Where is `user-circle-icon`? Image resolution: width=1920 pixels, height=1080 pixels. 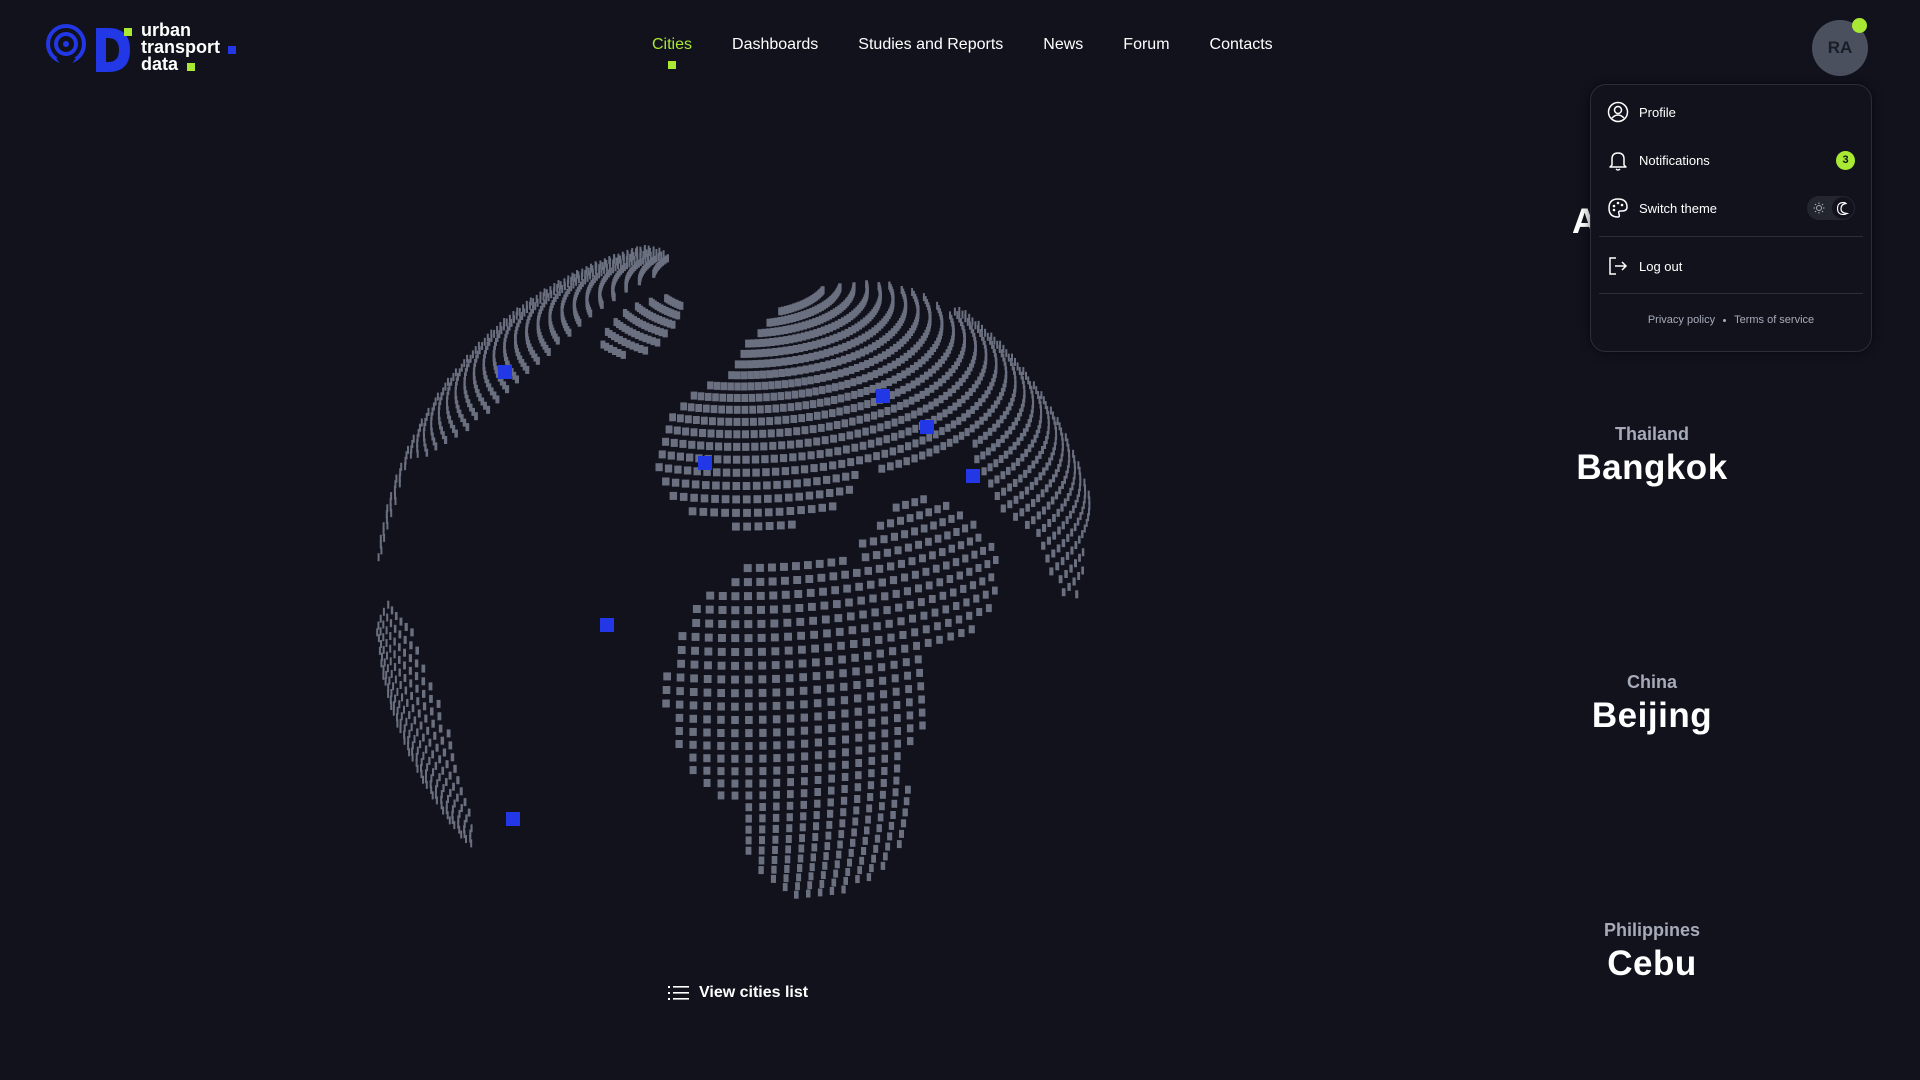
user-circle-icon is located at coordinates (1618, 112).